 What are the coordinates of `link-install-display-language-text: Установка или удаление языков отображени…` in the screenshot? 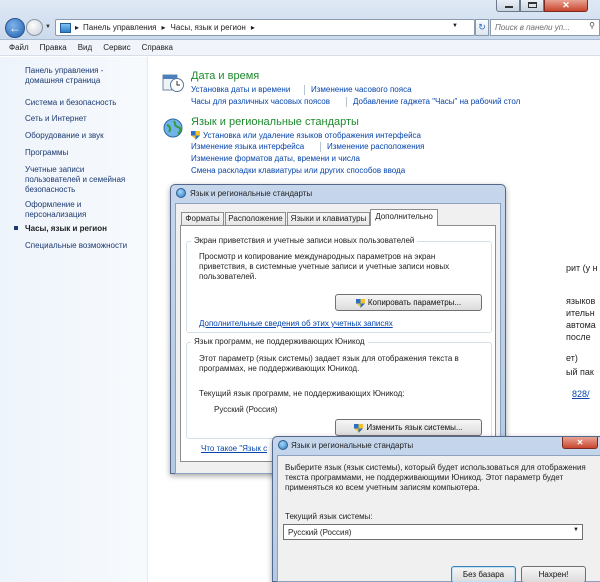 It's located at (312, 135).